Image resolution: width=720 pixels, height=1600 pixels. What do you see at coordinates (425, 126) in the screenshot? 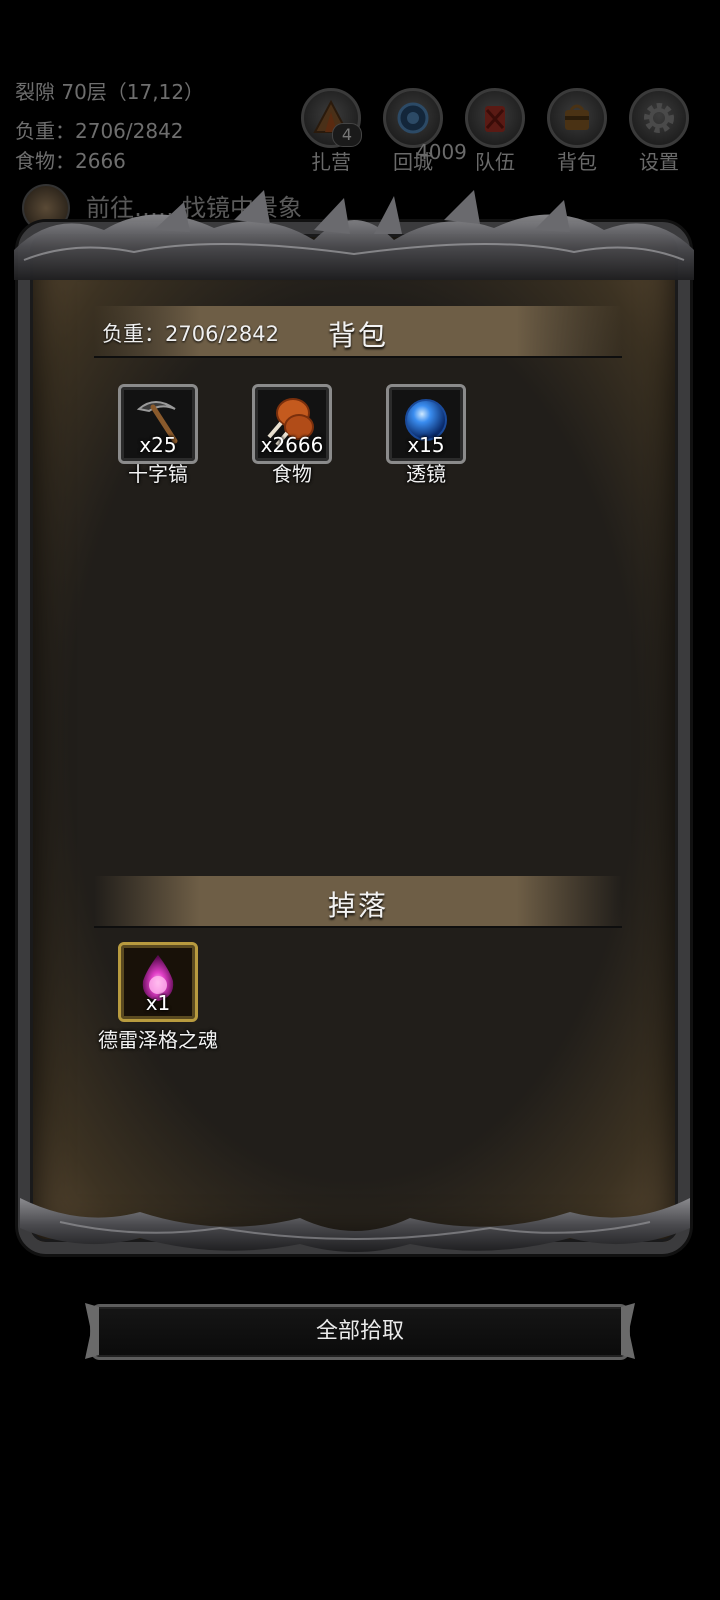
I see `portal-icon: 4009` at bounding box center [425, 126].